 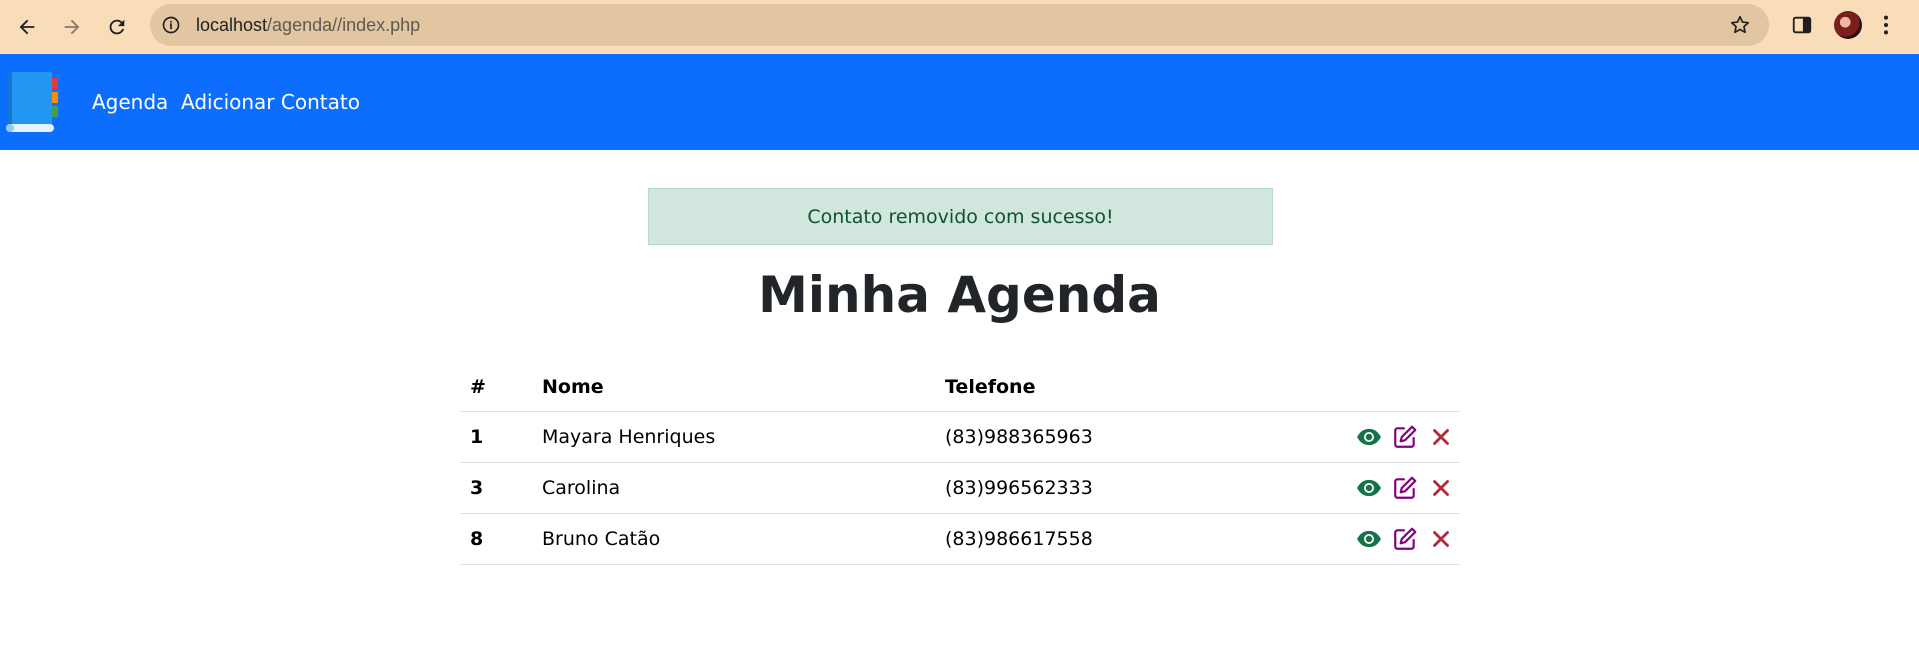 What do you see at coordinates (1848, 25) in the screenshot?
I see `profile-avatar` at bounding box center [1848, 25].